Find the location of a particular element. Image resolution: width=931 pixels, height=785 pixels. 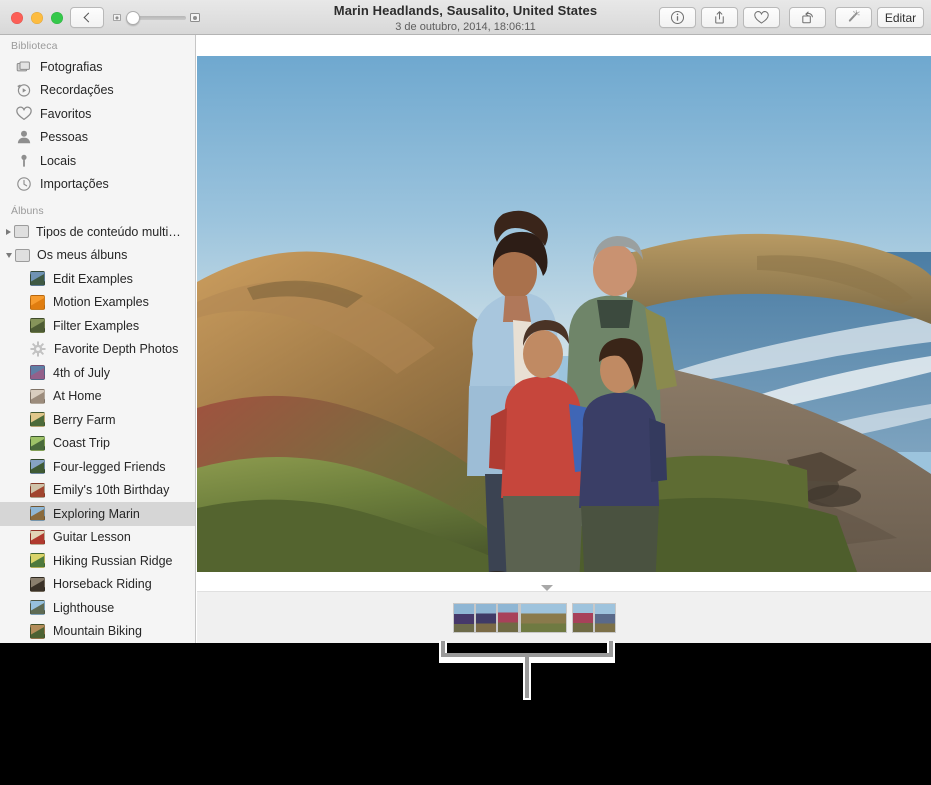

sidebar-item-label: Locais is located at coordinates (58, 160).